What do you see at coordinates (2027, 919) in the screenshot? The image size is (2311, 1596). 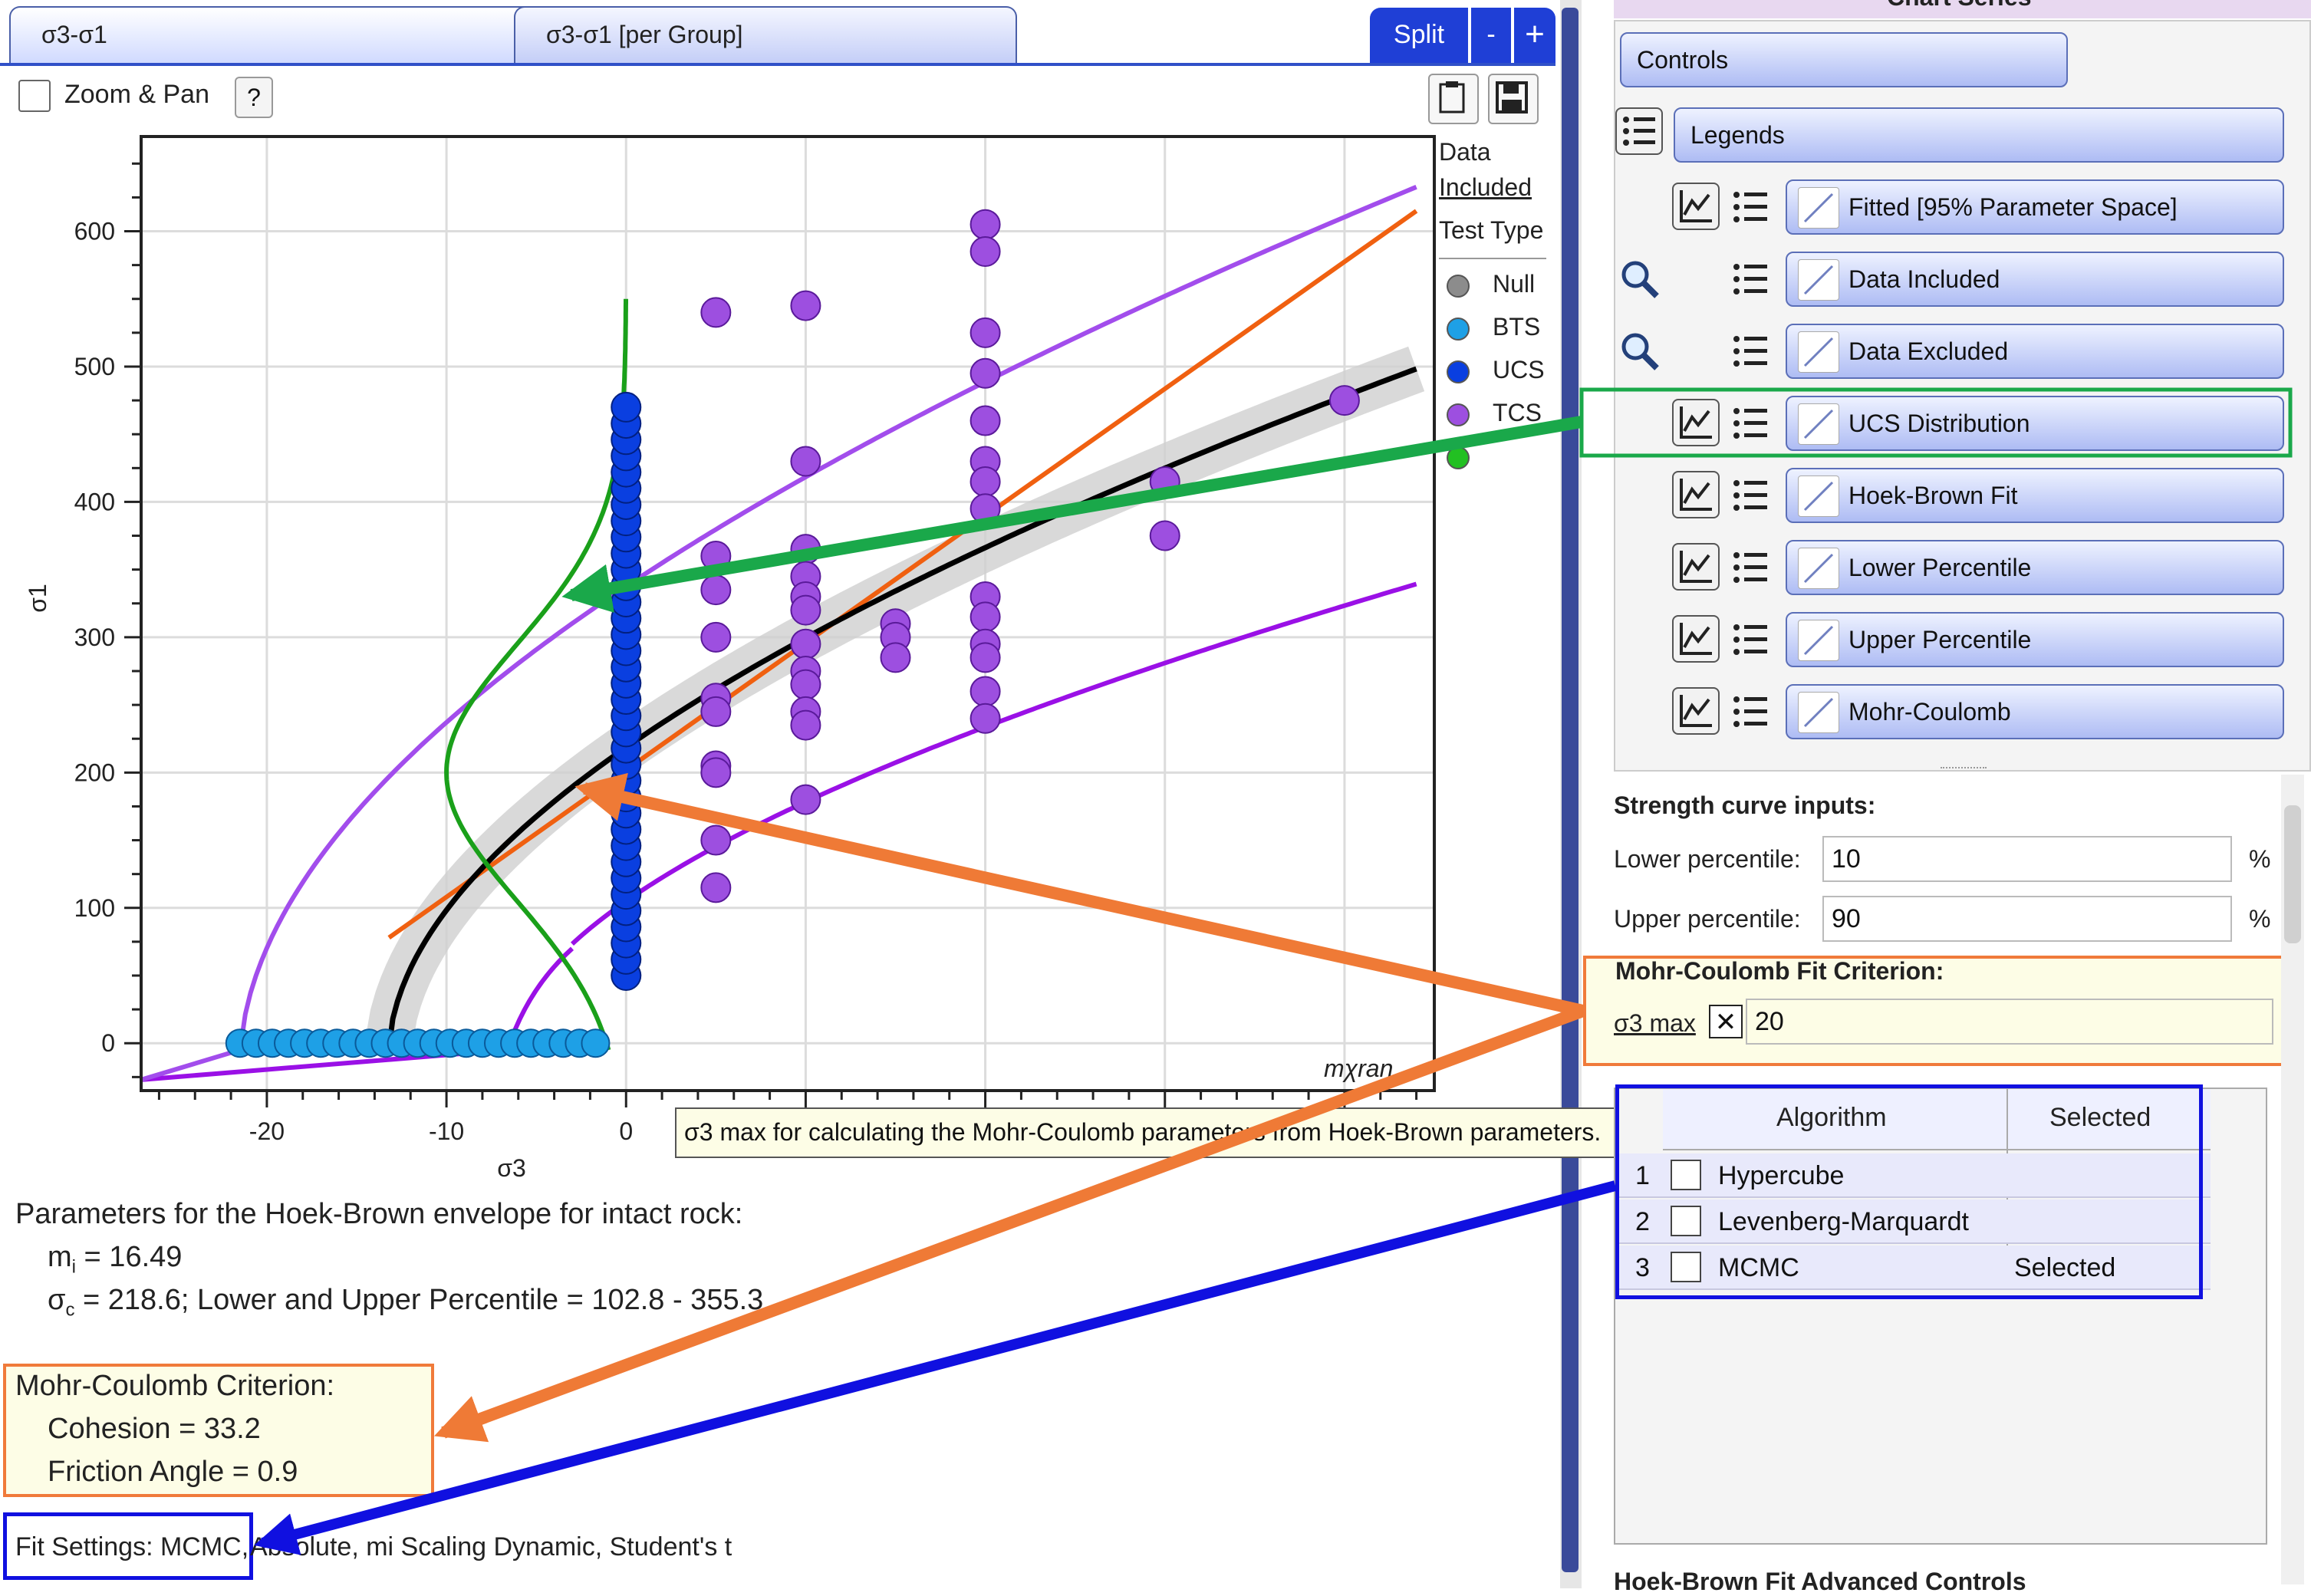 I see `upper-percentile-input: 90` at bounding box center [2027, 919].